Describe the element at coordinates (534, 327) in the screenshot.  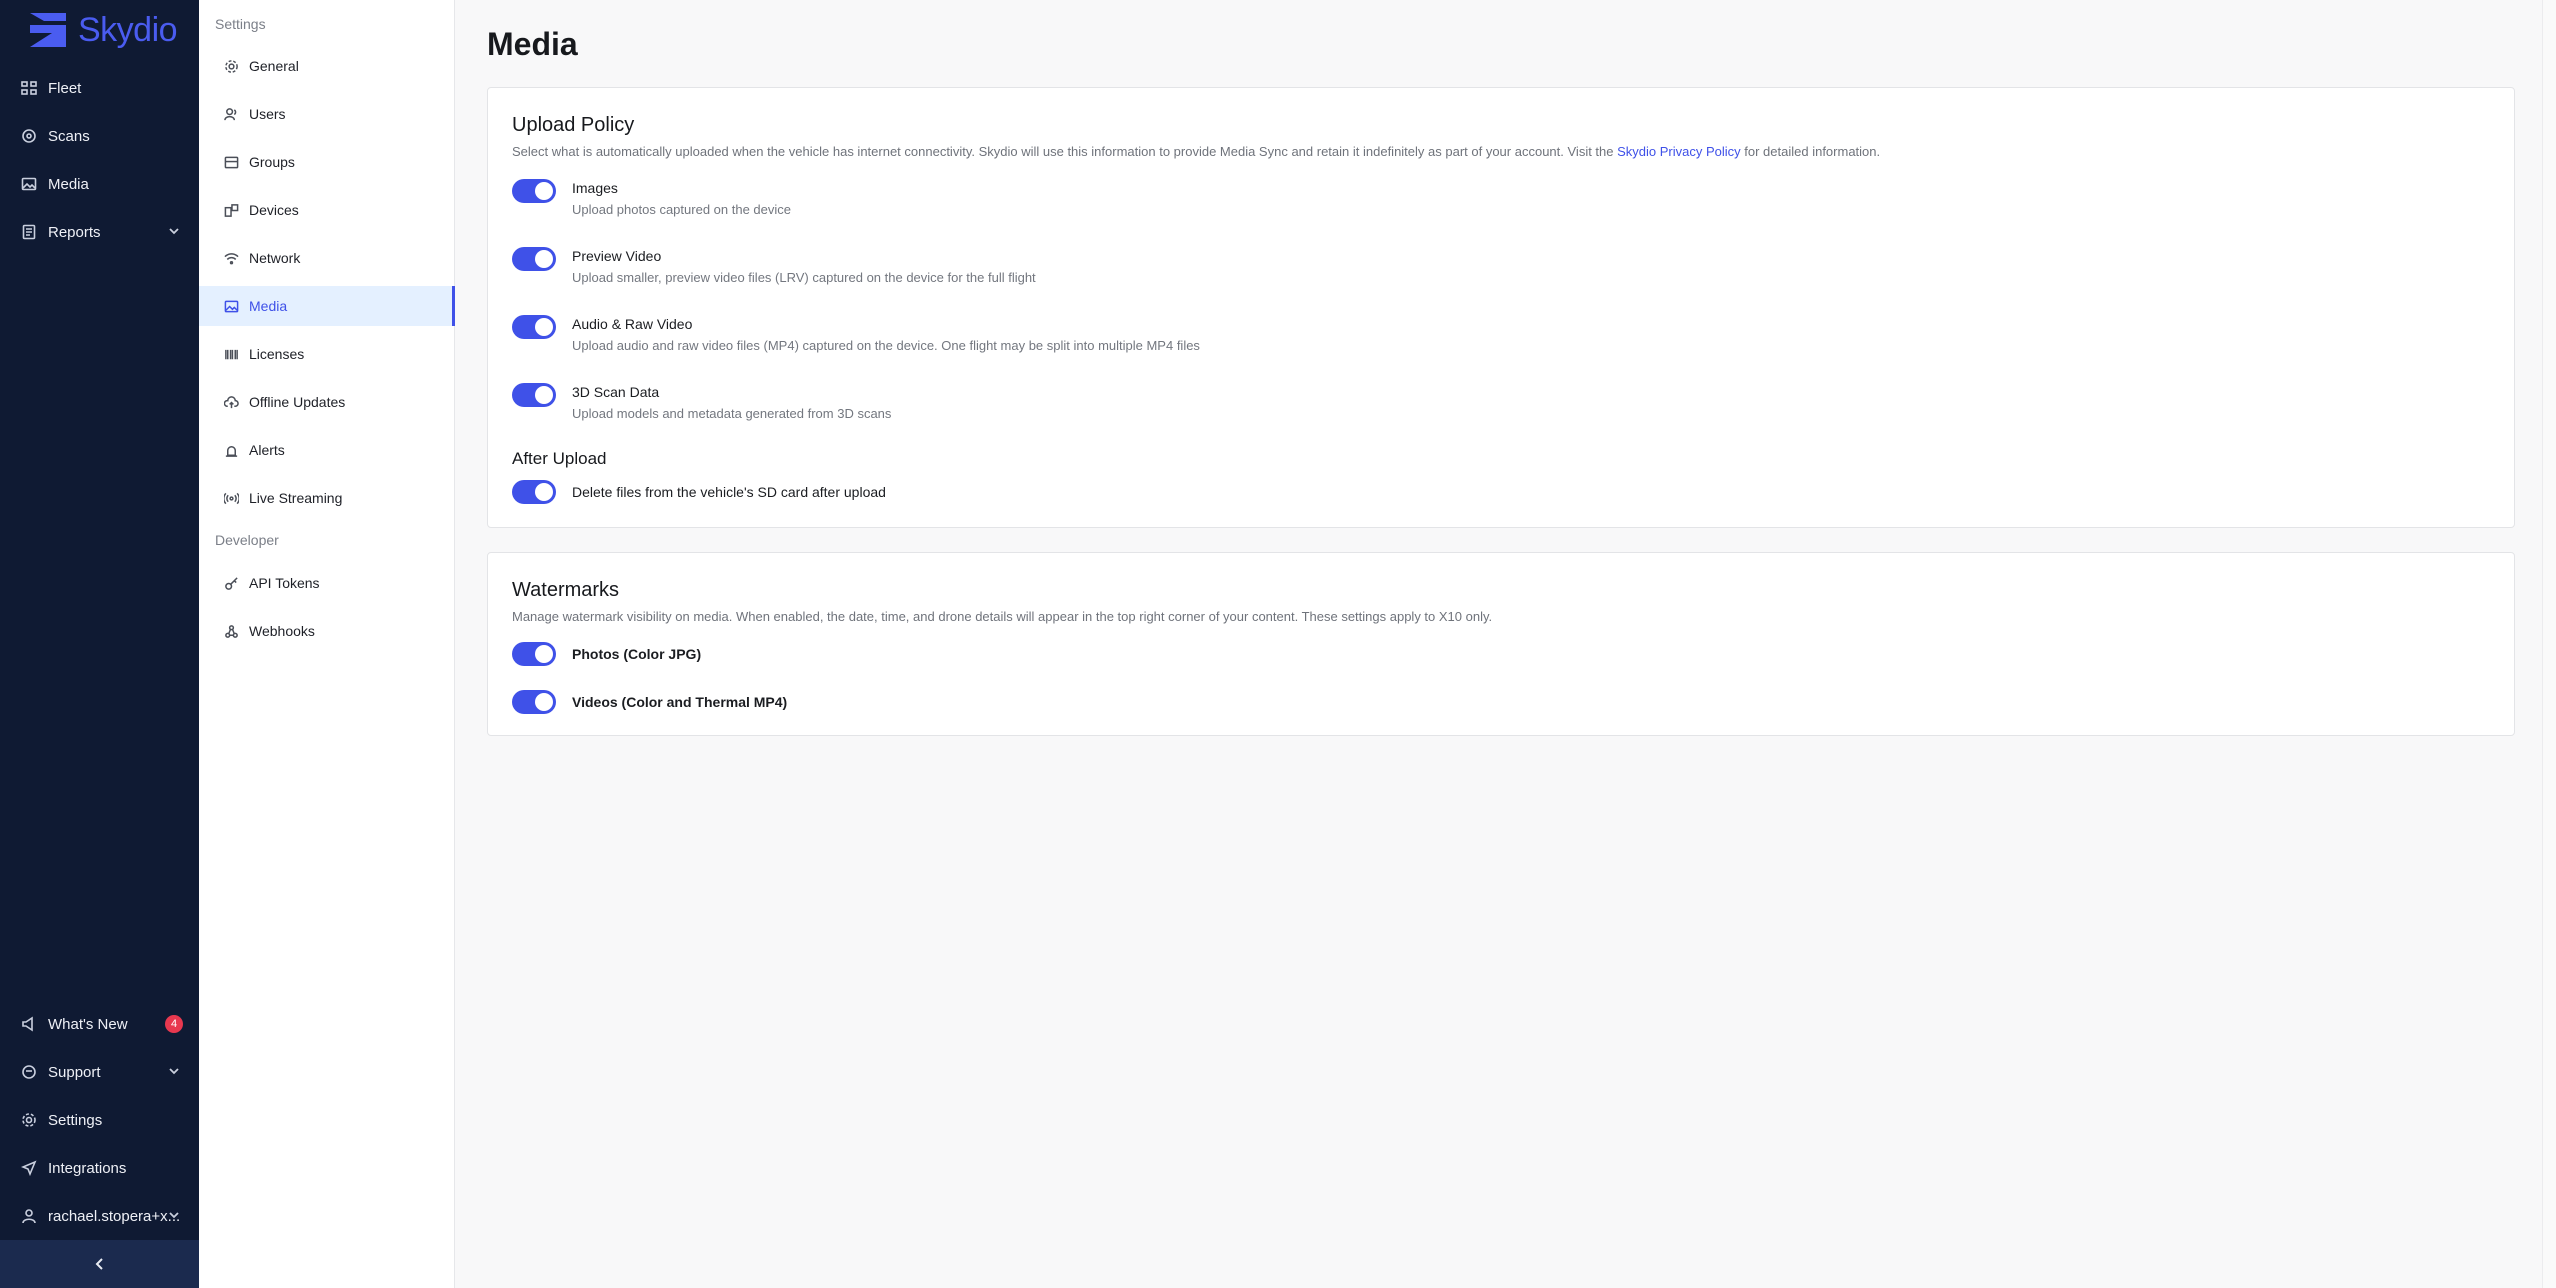
I see `audio-raw-video-toggle` at that location.